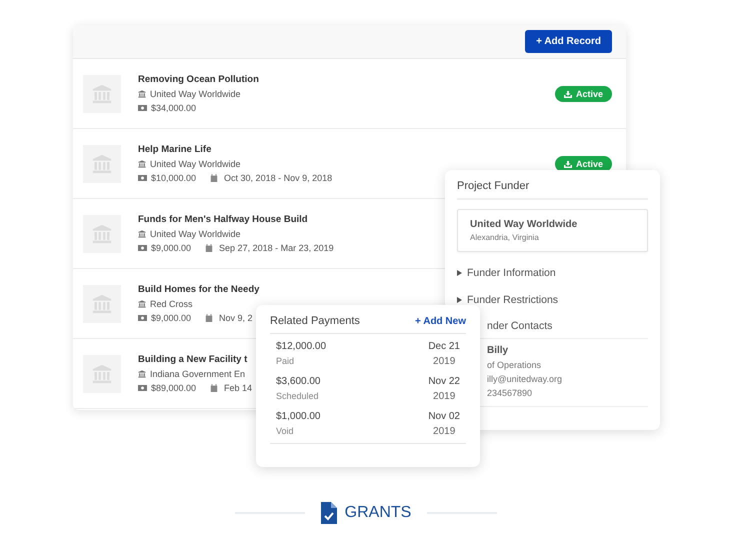 The width and height of the screenshot is (732, 550). What do you see at coordinates (444, 381) in the screenshot?
I see `payment-date: Nov 22` at bounding box center [444, 381].